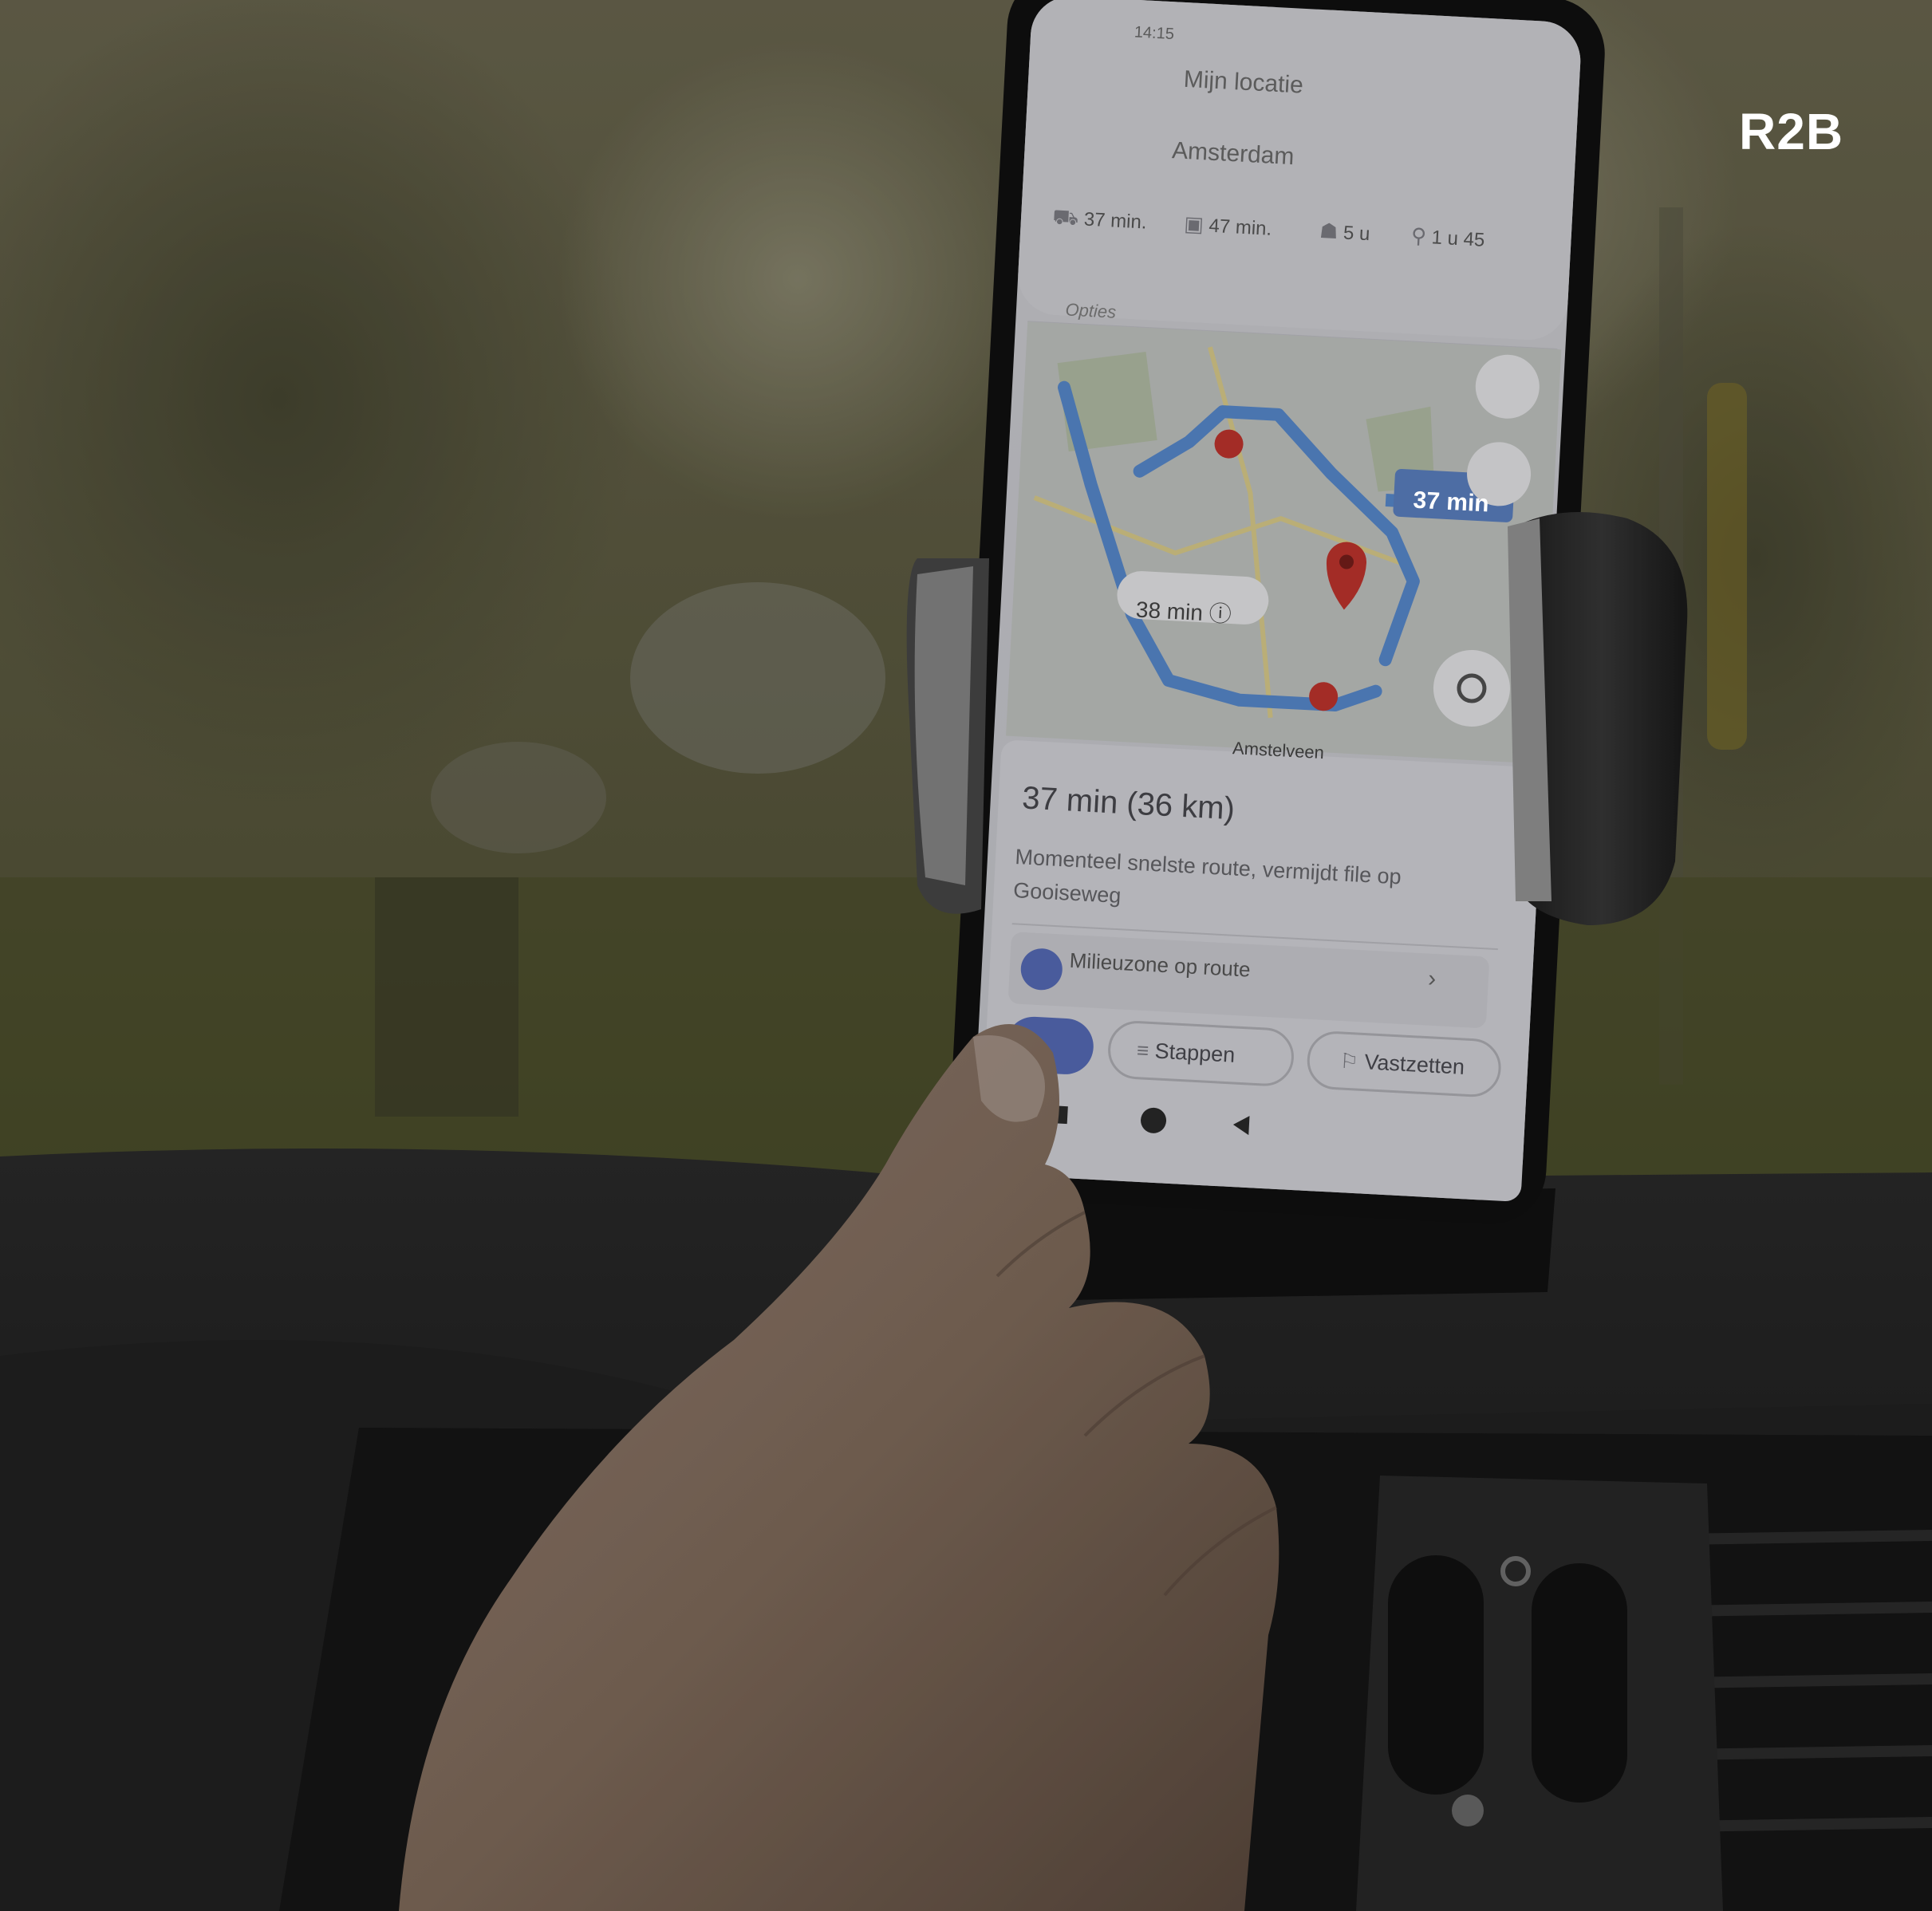 The width and height of the screenshot is (1932, 1911). I want to click on mode-transit-label: 47 min., so click(1240, 227).